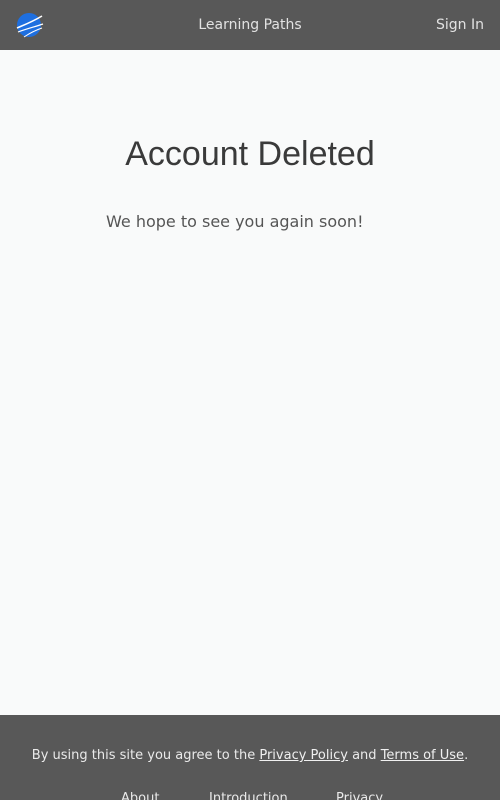  Describe the element at coordinates (248, 794) in the screenshot. I see `footer-link-introduction: Introduction` at that location.